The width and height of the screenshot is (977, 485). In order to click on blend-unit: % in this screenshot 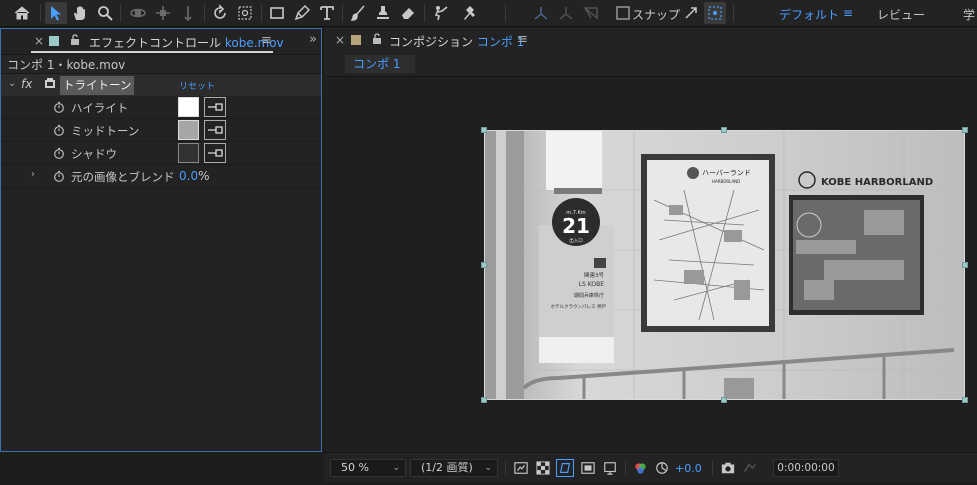, I will do `click(204, 176)`.